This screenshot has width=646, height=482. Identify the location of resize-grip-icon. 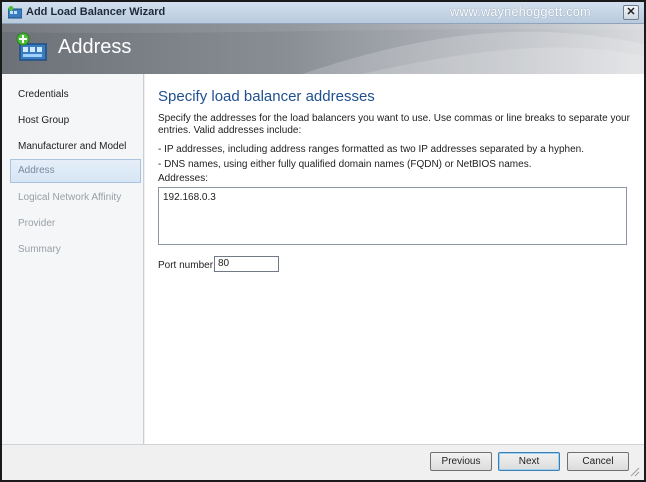
(635, 472).